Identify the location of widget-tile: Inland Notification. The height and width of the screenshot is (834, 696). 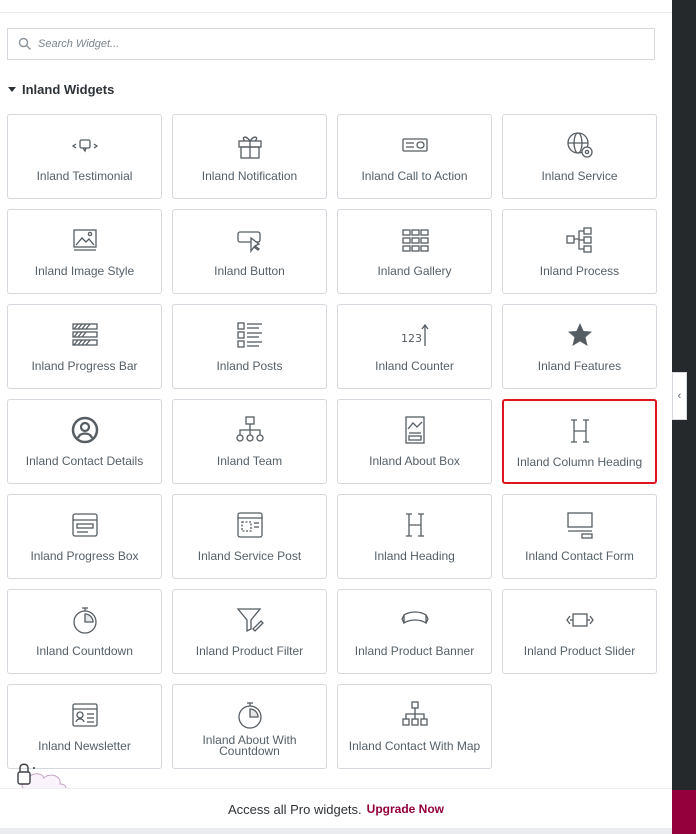
(249, 156).